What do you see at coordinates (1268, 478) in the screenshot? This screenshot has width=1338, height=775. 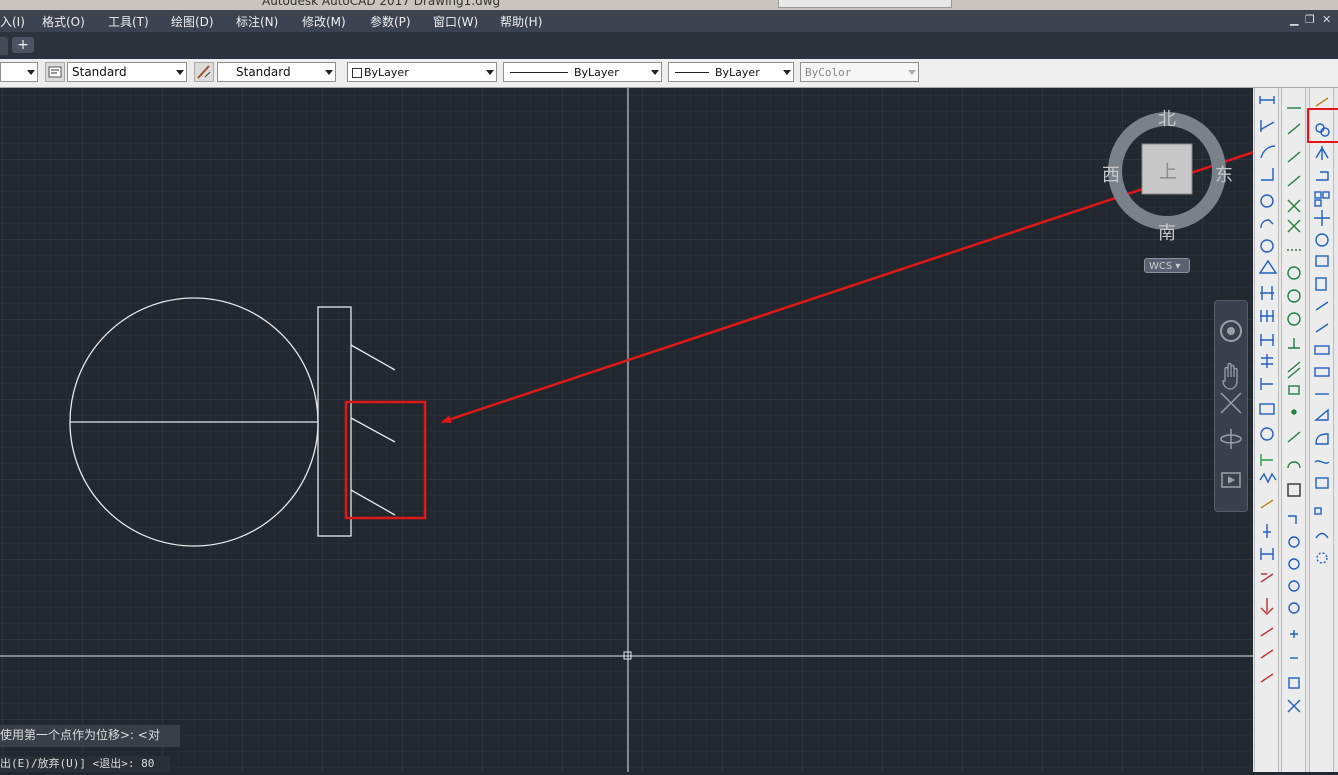 I see `jogged-linear-icon` at bounding box center [1268, 478].